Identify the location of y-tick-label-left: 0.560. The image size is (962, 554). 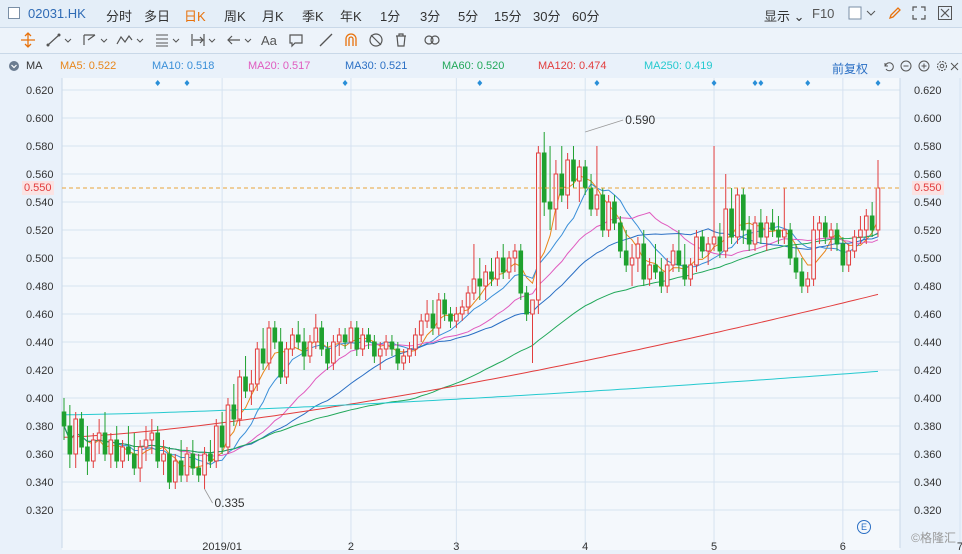
(40, 175).